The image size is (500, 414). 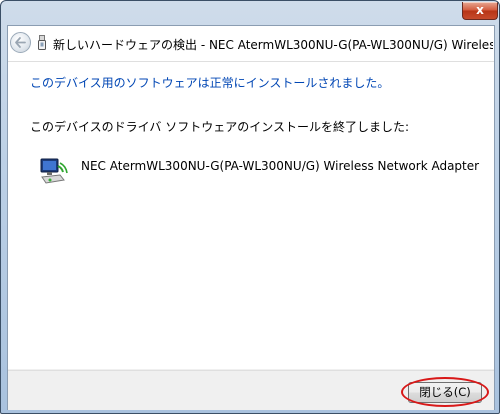 What do you see at coordinates (445, 392) in the screenshot?
I see `close-button: 閉じる(C)` at bounding box center [445, 392].